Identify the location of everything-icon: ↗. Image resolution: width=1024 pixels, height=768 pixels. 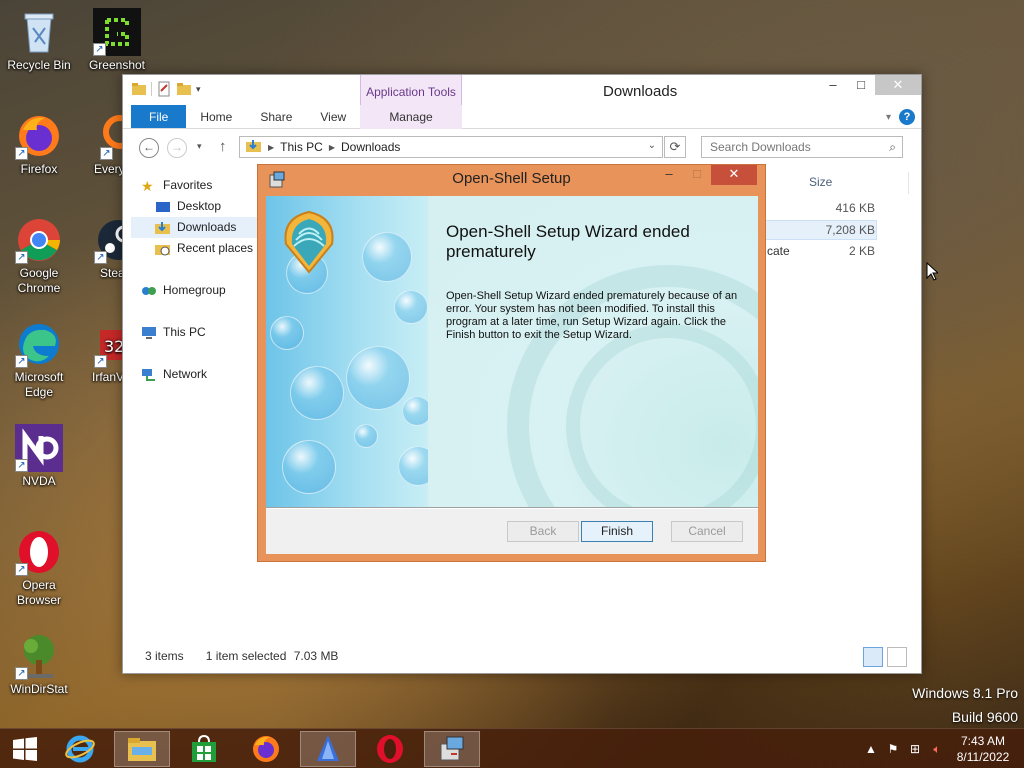
(112, 136).